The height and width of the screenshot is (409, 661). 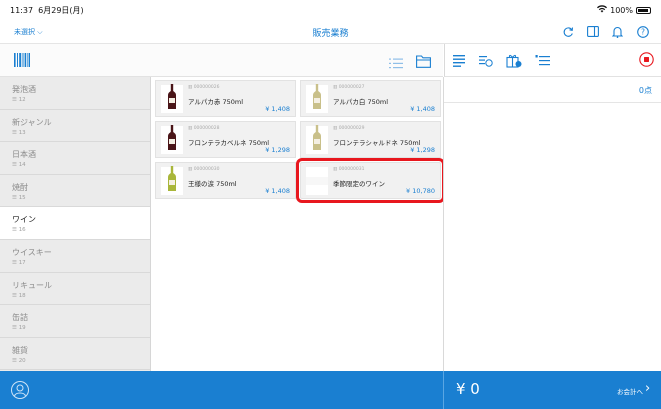 I want to click on product-code-value: 000000028, so click(x=206, y=128).